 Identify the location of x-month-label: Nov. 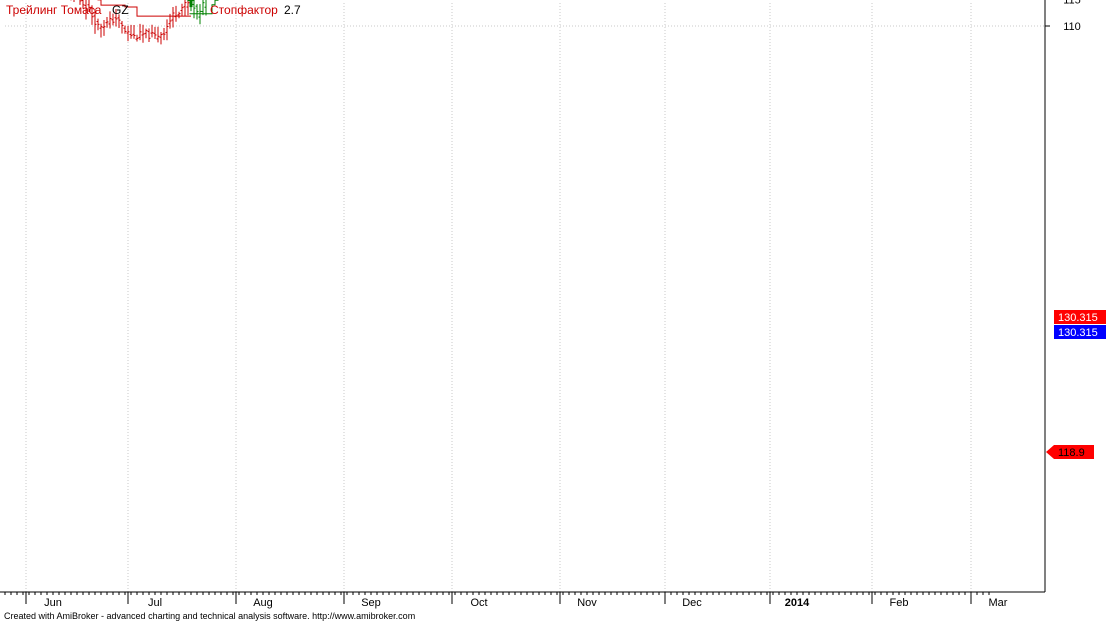
(587, 603).